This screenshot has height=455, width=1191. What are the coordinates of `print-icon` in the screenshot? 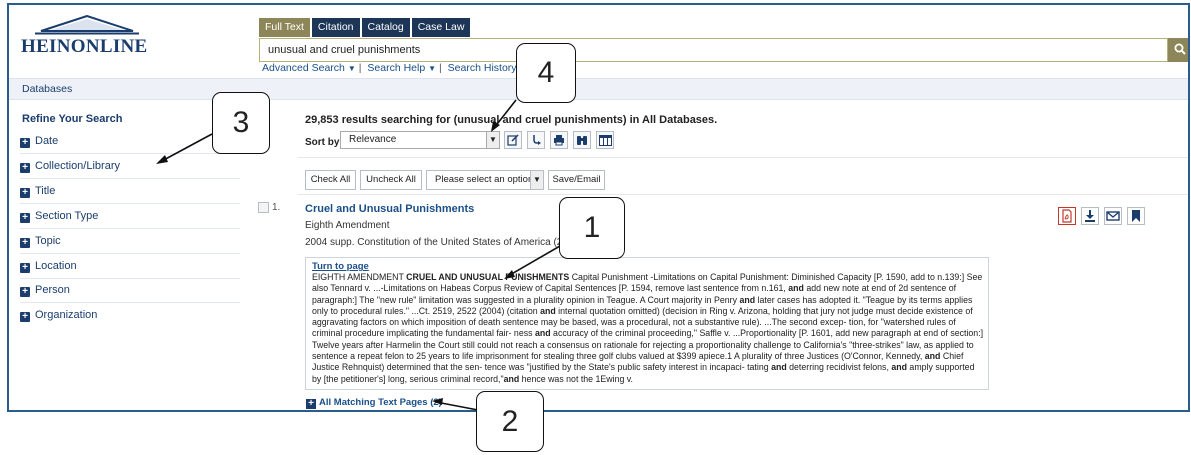 It's located at (559, 140).